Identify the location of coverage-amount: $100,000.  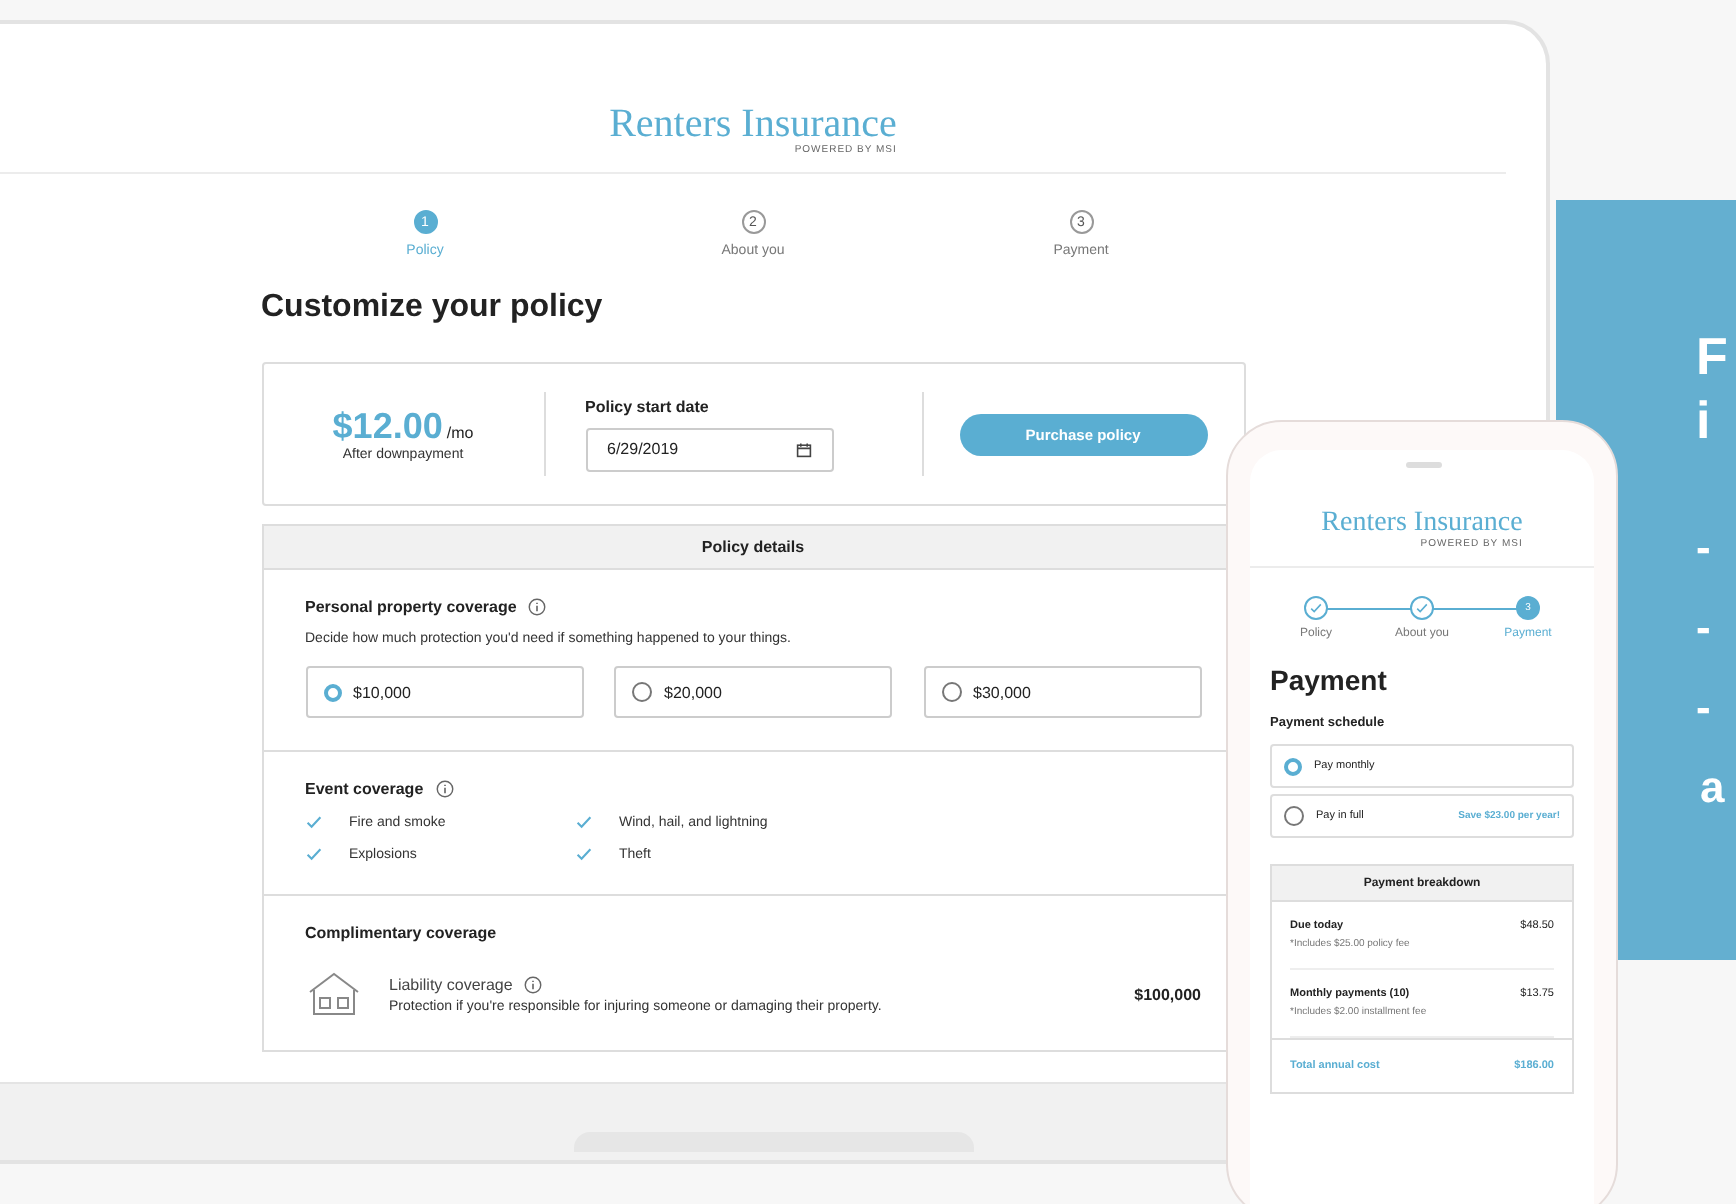
(1167, 994).